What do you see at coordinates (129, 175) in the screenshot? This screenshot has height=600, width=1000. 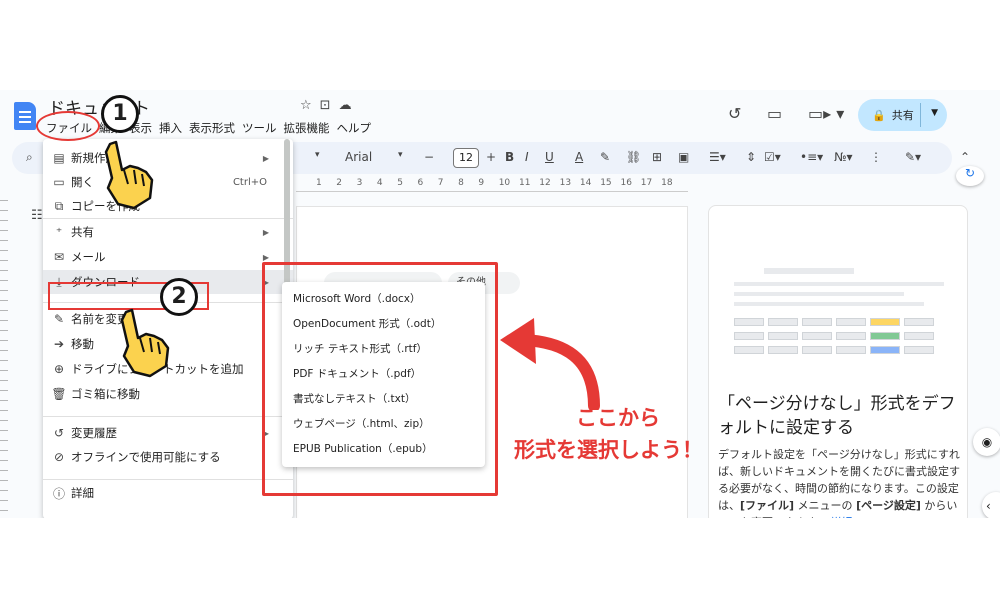 I see `pointing-hand-icon` at bounding box center [129, 175].